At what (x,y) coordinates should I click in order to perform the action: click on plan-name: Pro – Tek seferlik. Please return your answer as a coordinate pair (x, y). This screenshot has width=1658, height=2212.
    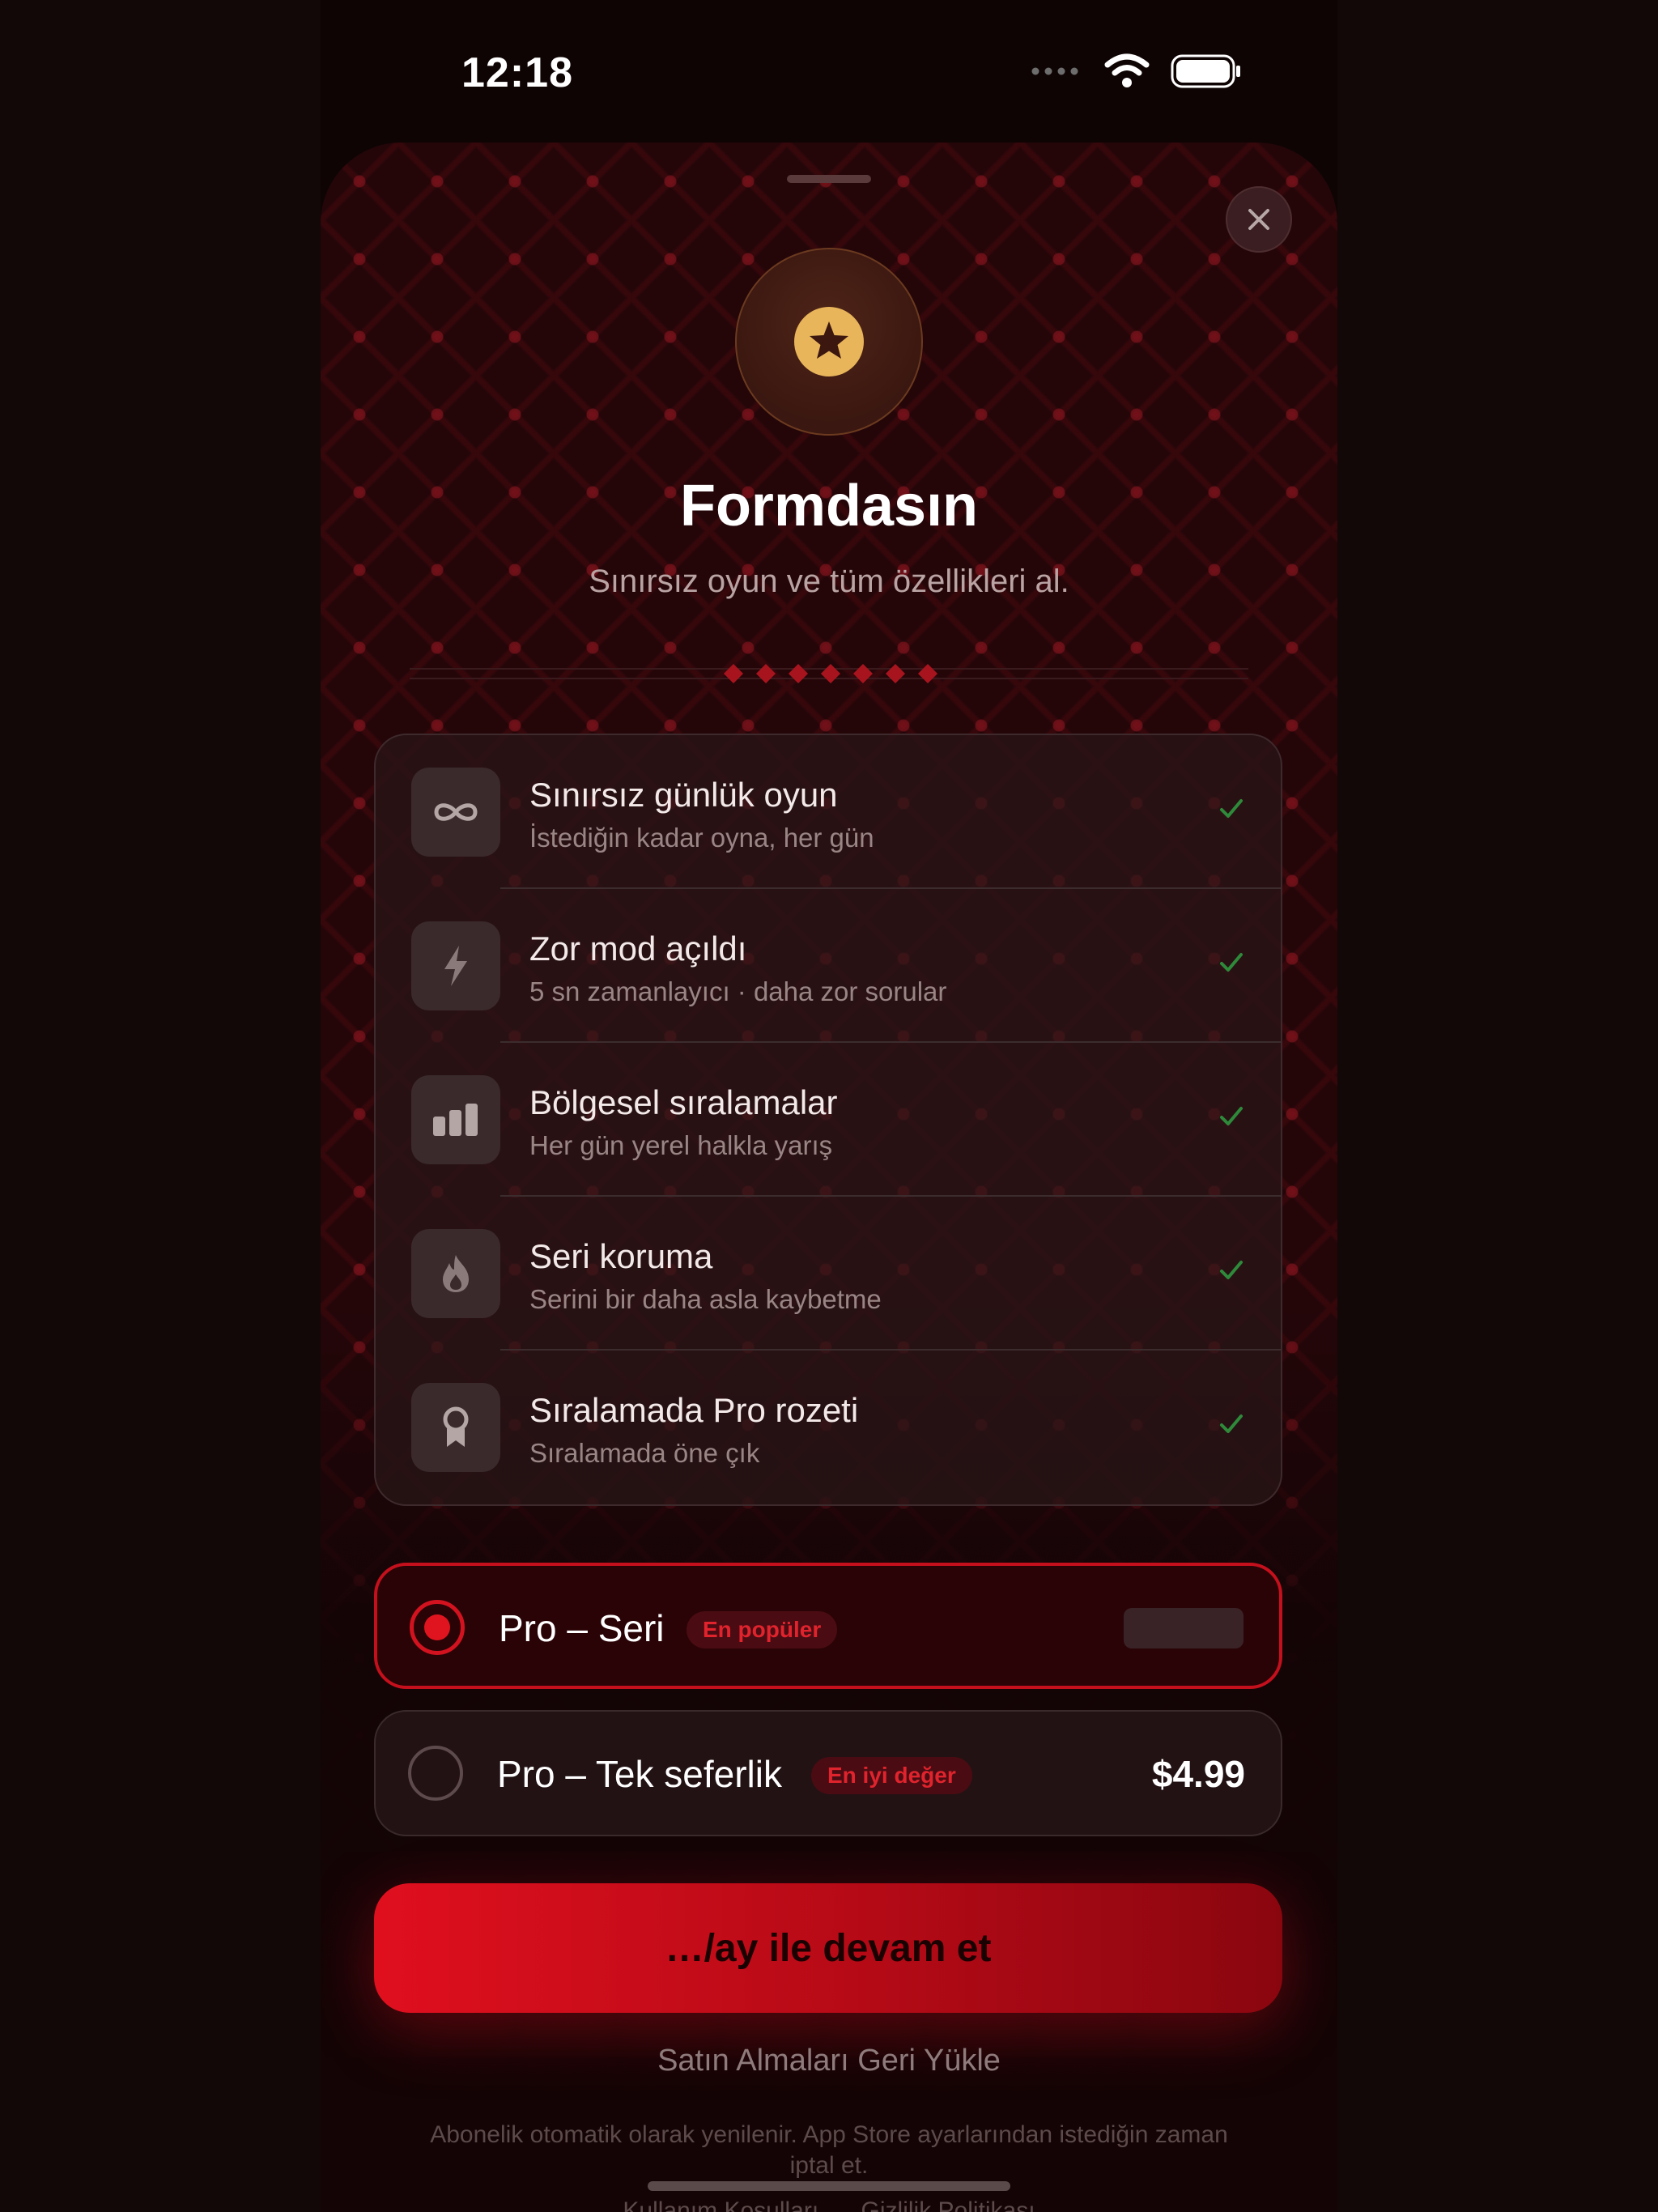
    Looking at the image, I should click on (639, 1774).